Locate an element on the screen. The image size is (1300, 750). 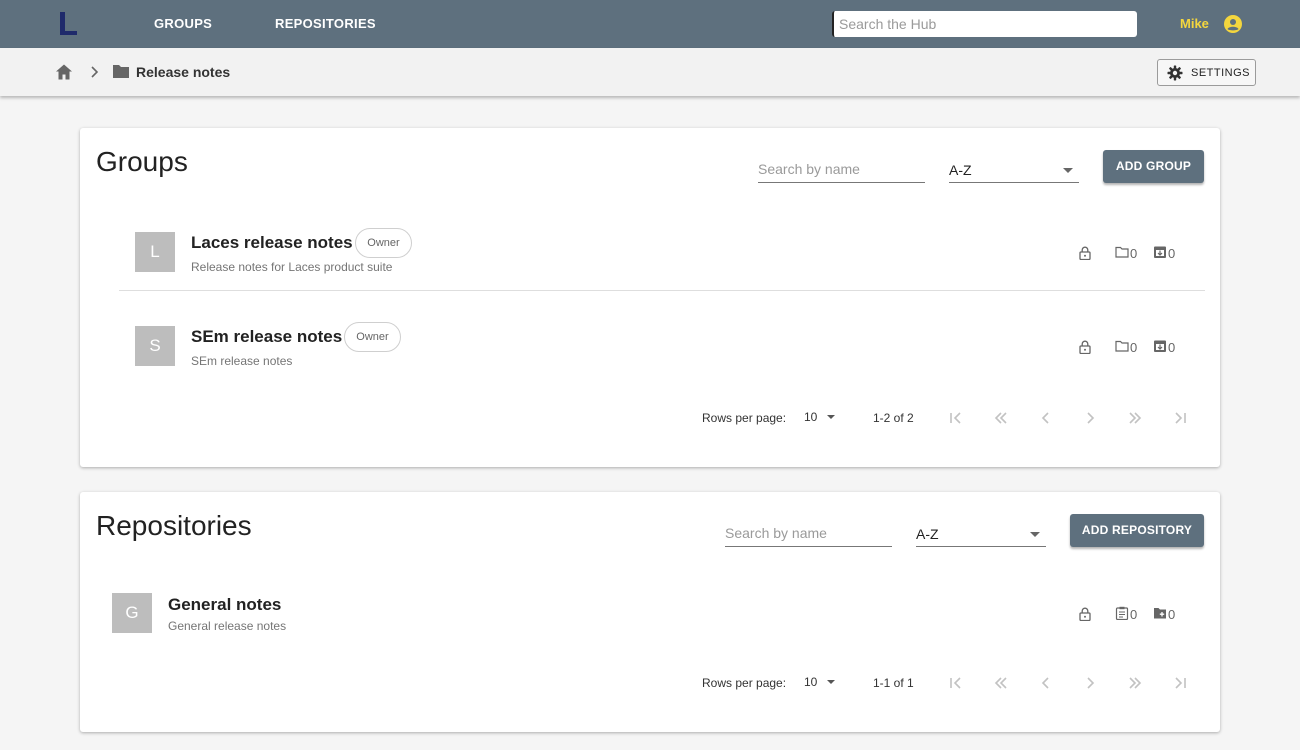
pagination-range: 1-2 of 2 is located at coordinates (893, 418).